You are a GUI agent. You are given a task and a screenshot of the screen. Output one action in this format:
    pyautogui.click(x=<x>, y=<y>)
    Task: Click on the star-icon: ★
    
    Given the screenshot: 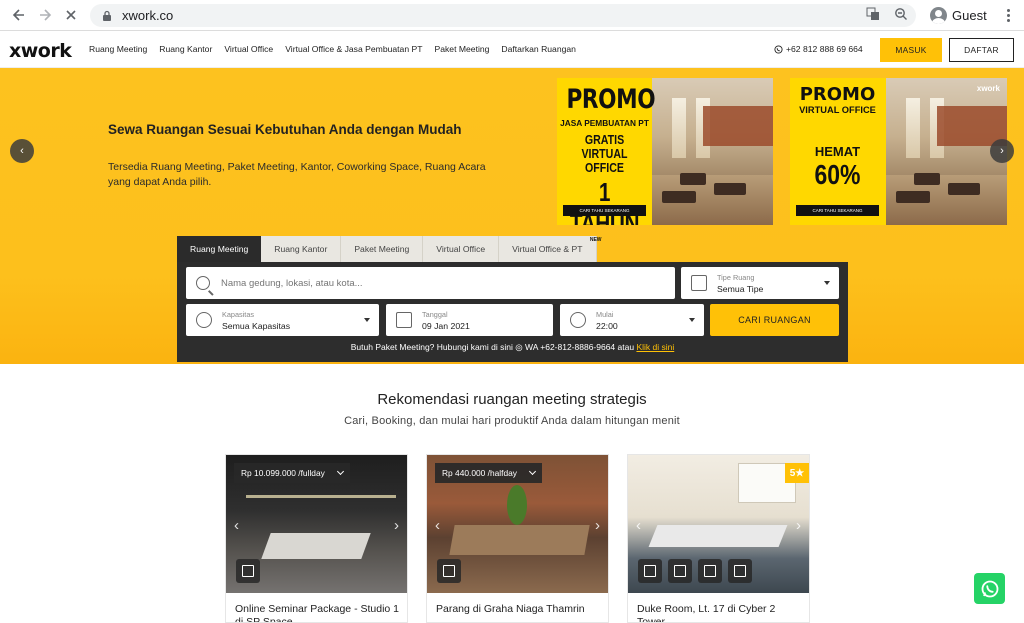 What is the action you would take?
    pyautogui.click(x=800, y=473)
    